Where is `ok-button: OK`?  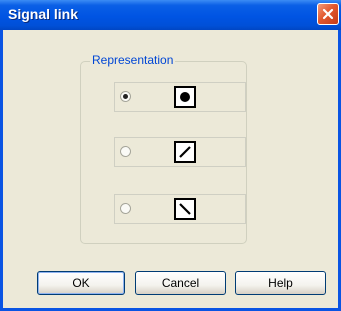 ok-button: OK is located at coordinates (81, 283).